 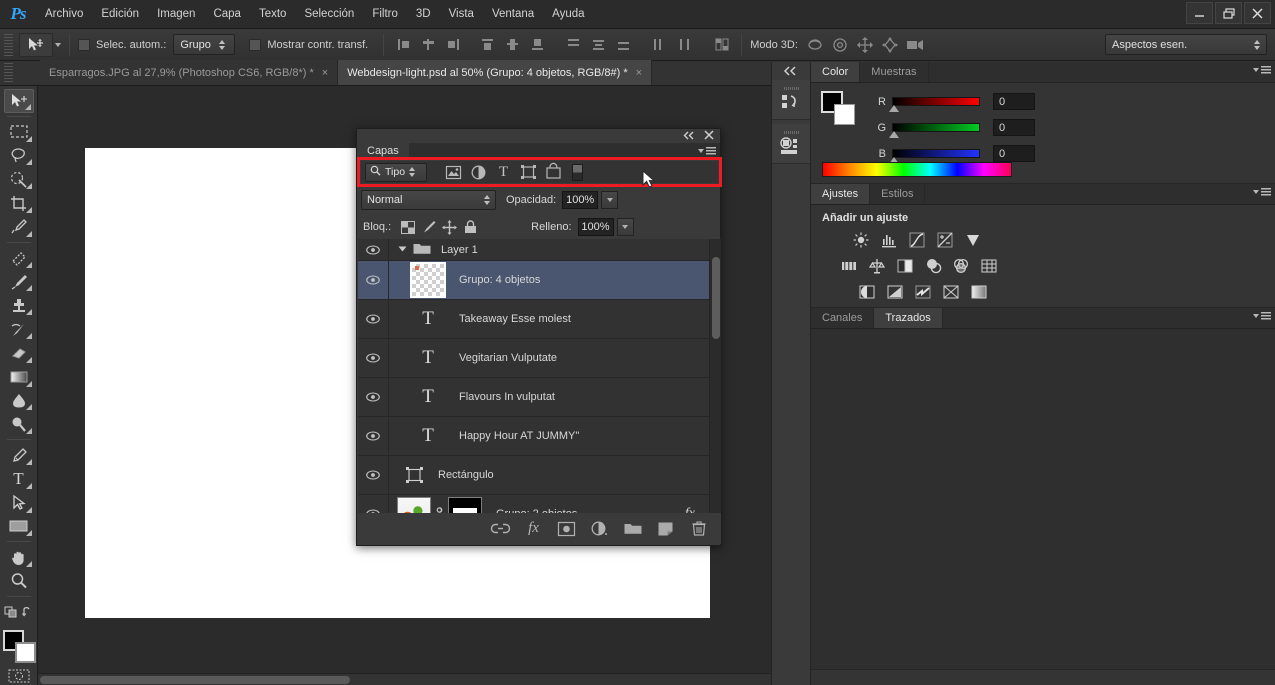 What do you see at coordinates (843, 318) in the screenshot?
I see `tab-canales: Canales` at bounding box center [843, 318].